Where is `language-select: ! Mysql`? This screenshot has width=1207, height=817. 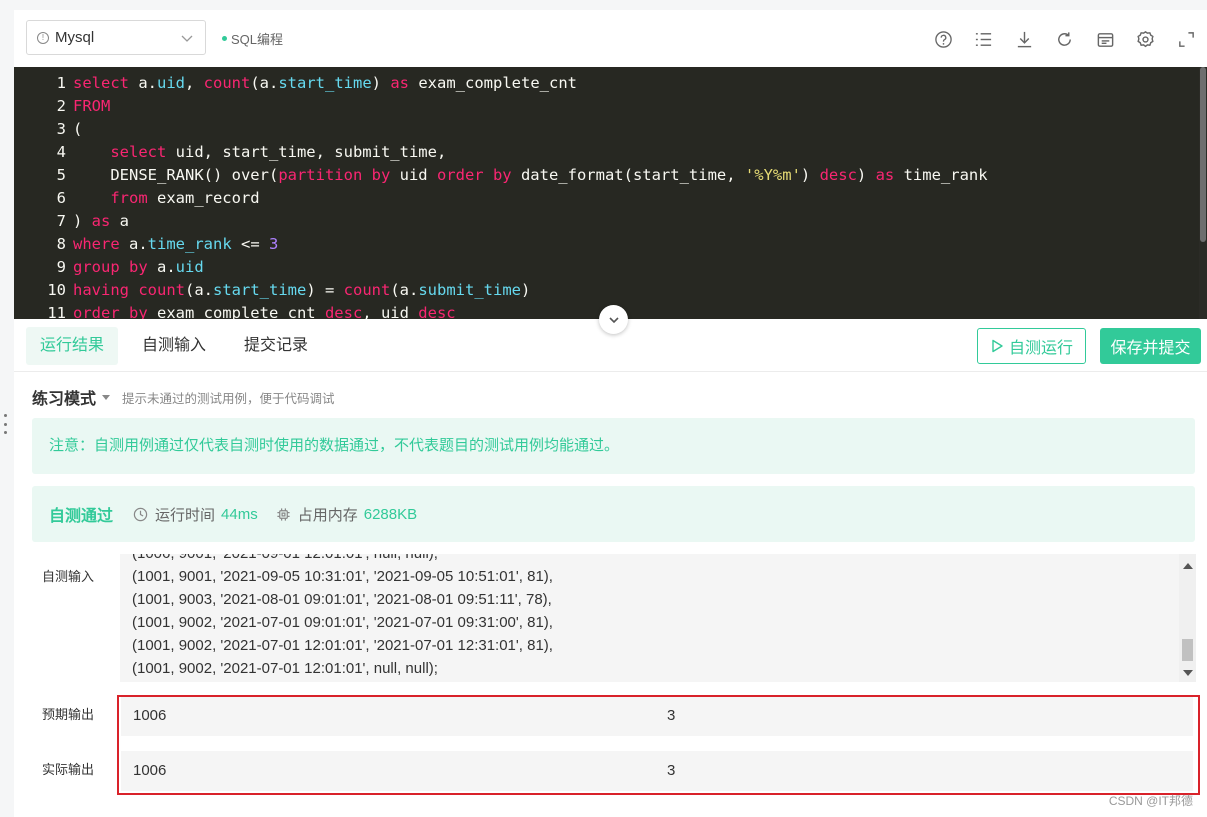
language-select: ! Mysql is located at coordinates (116, 37).